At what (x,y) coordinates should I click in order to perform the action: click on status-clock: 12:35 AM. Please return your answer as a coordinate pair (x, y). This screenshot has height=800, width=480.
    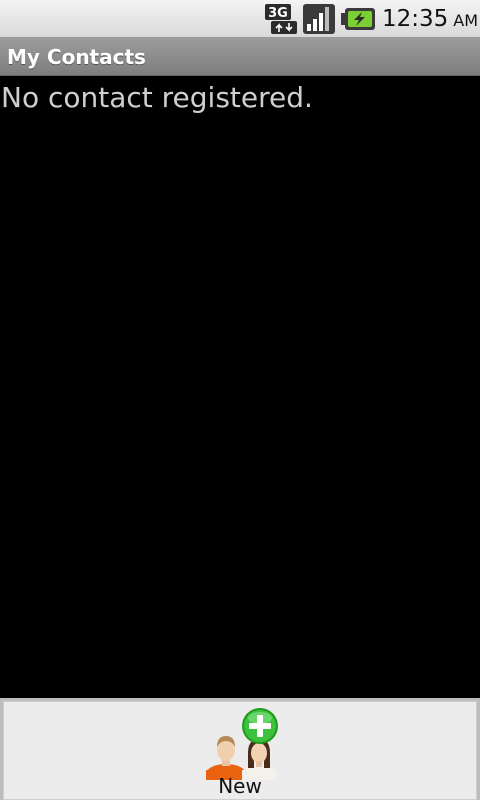
    Looking at the image, I should click on (430, 19).